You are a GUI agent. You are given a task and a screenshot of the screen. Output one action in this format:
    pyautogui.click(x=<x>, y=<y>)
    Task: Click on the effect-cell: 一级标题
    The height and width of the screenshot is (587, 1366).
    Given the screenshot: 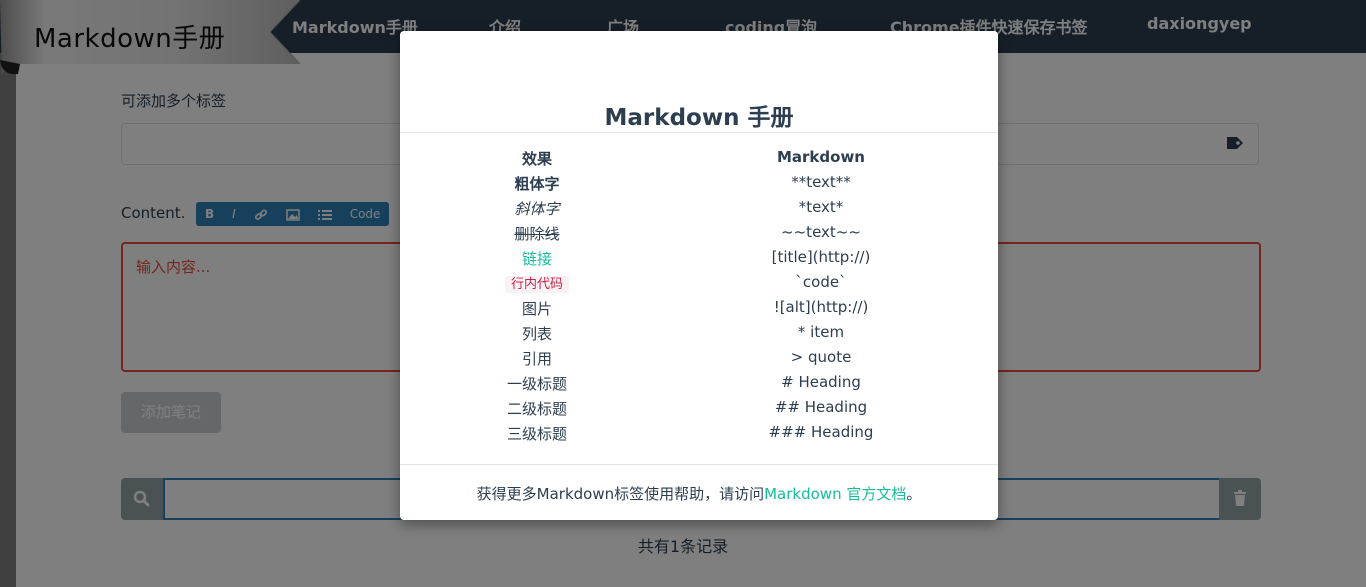 What is the action you would take?
    pyautogui.click(x=536, y=384)
    